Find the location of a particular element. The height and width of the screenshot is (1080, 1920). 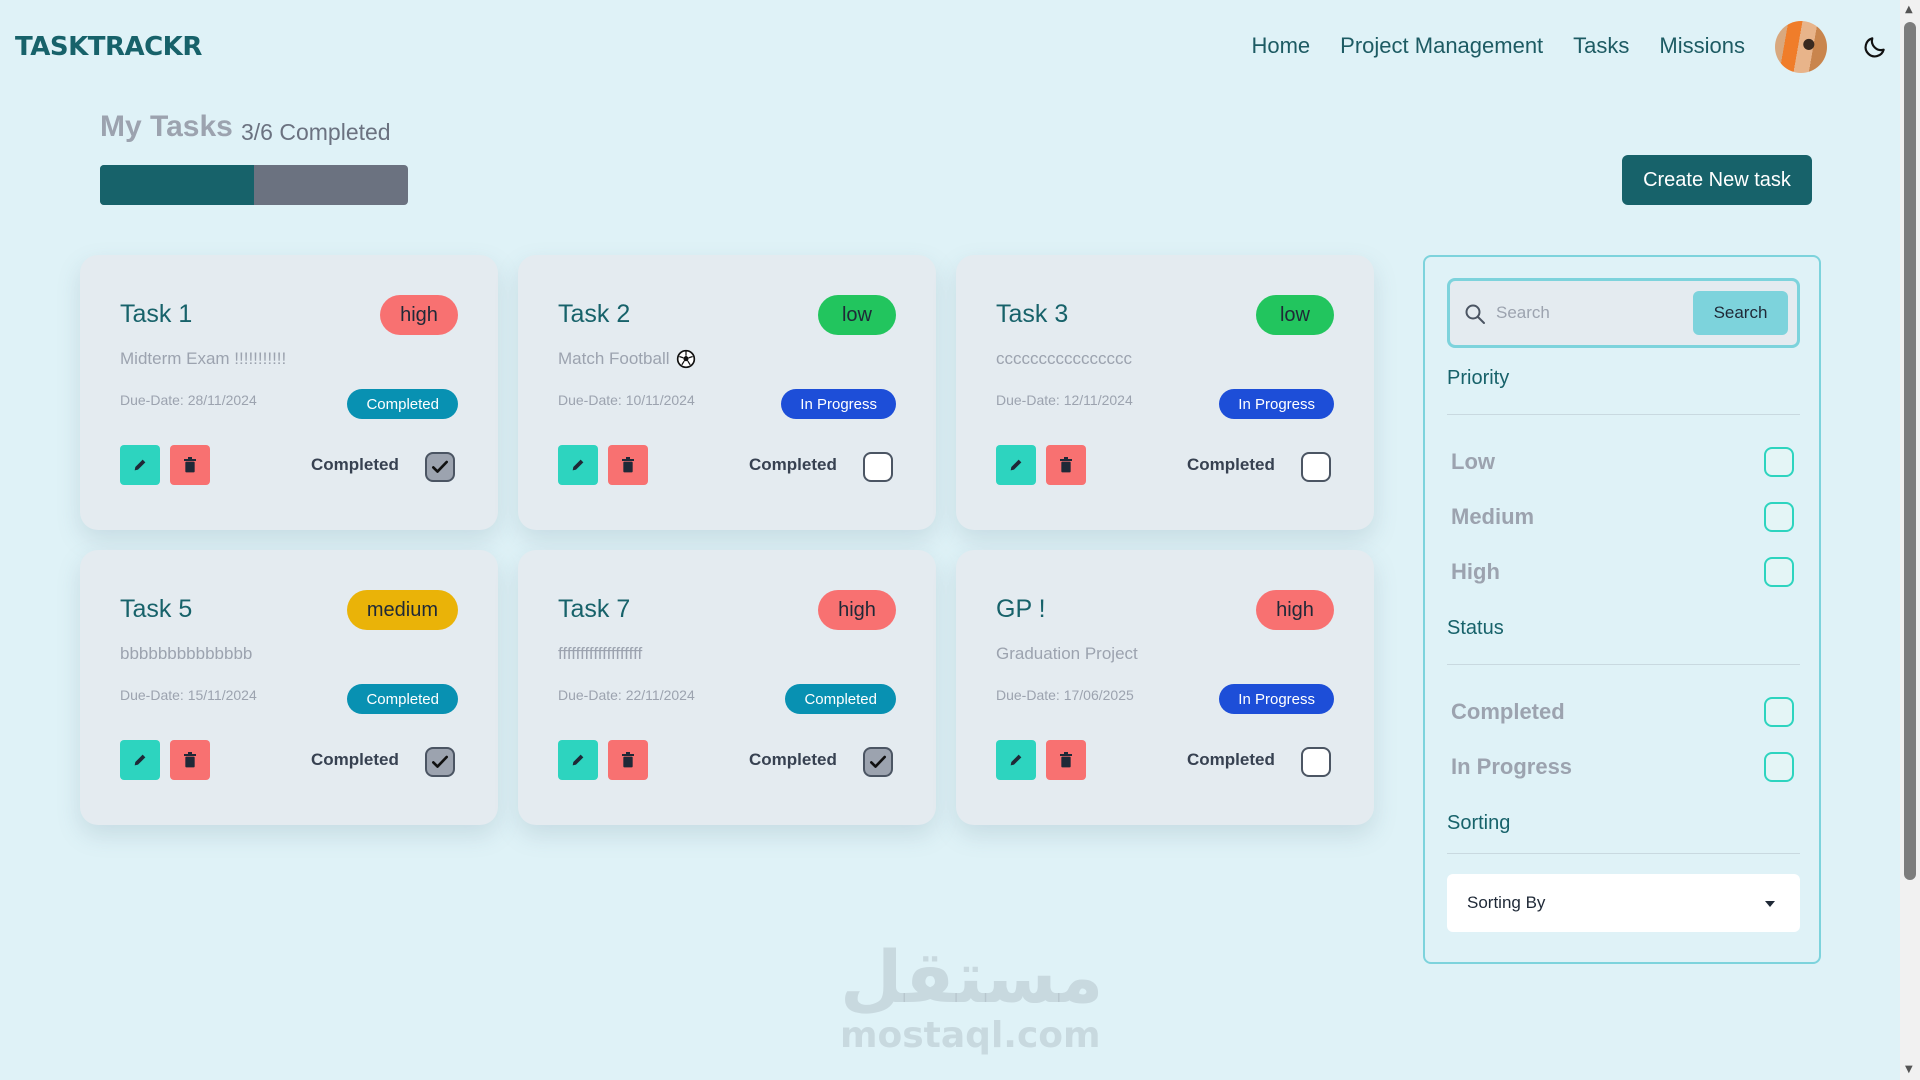

status-in-progress-checkbox is located at coordinates (1779, 767).